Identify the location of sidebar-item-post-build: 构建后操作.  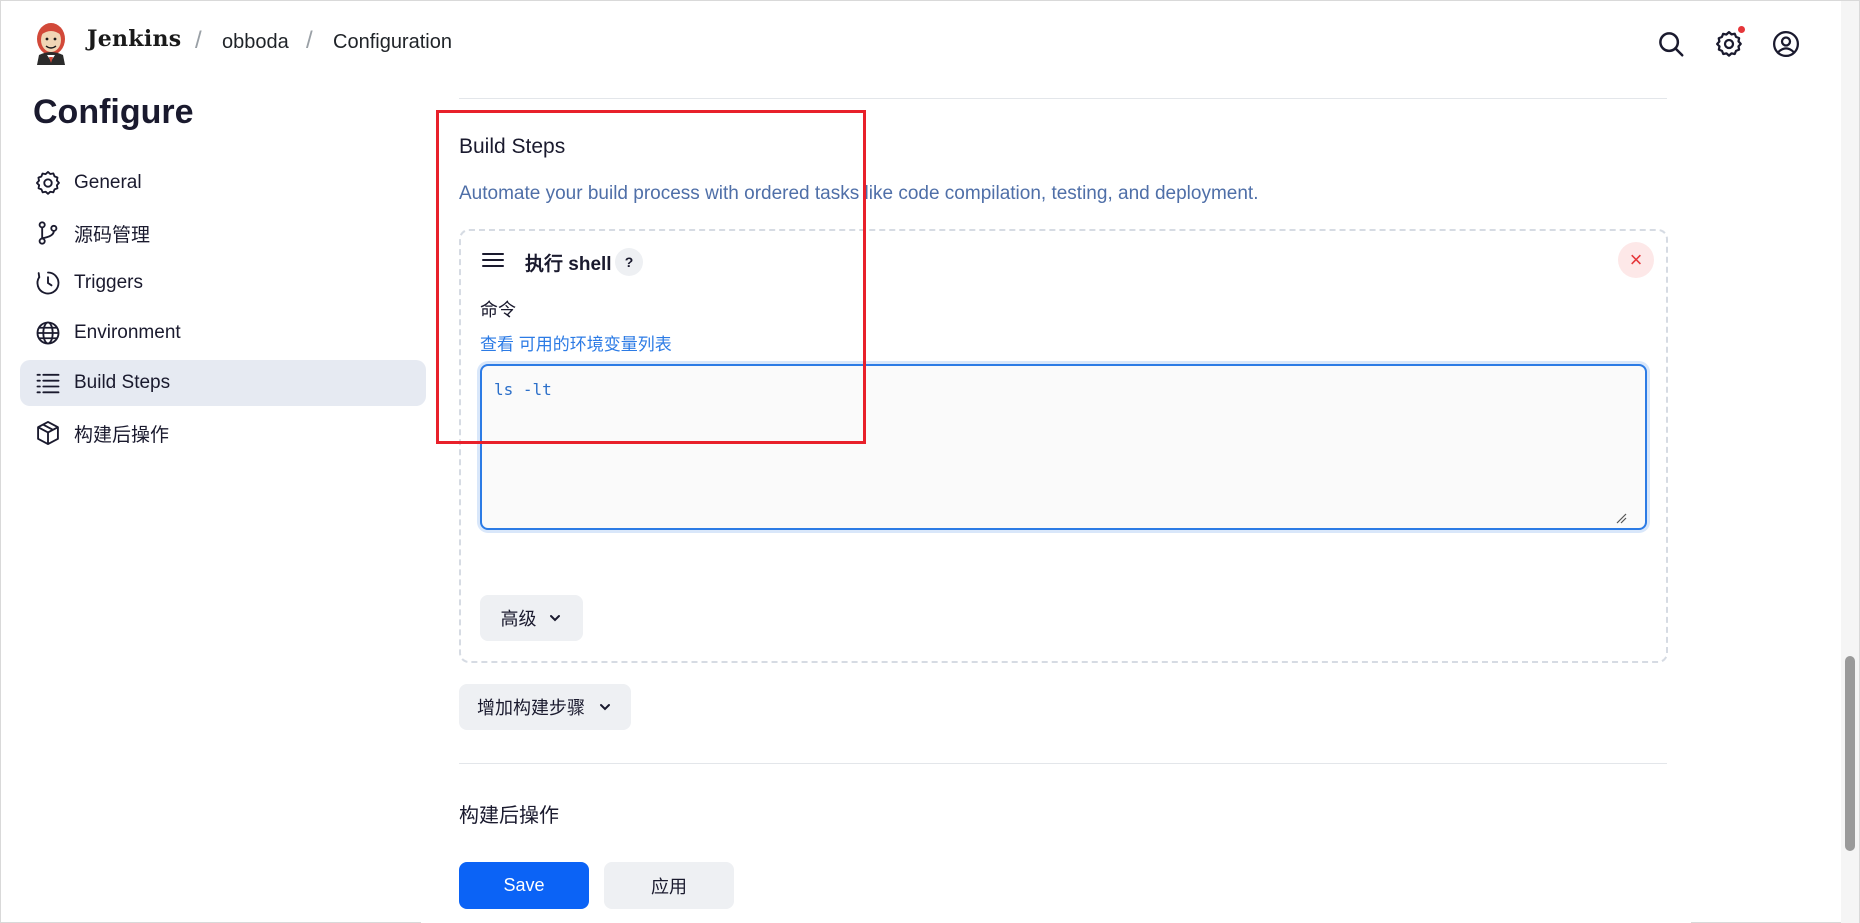
(223, 433).